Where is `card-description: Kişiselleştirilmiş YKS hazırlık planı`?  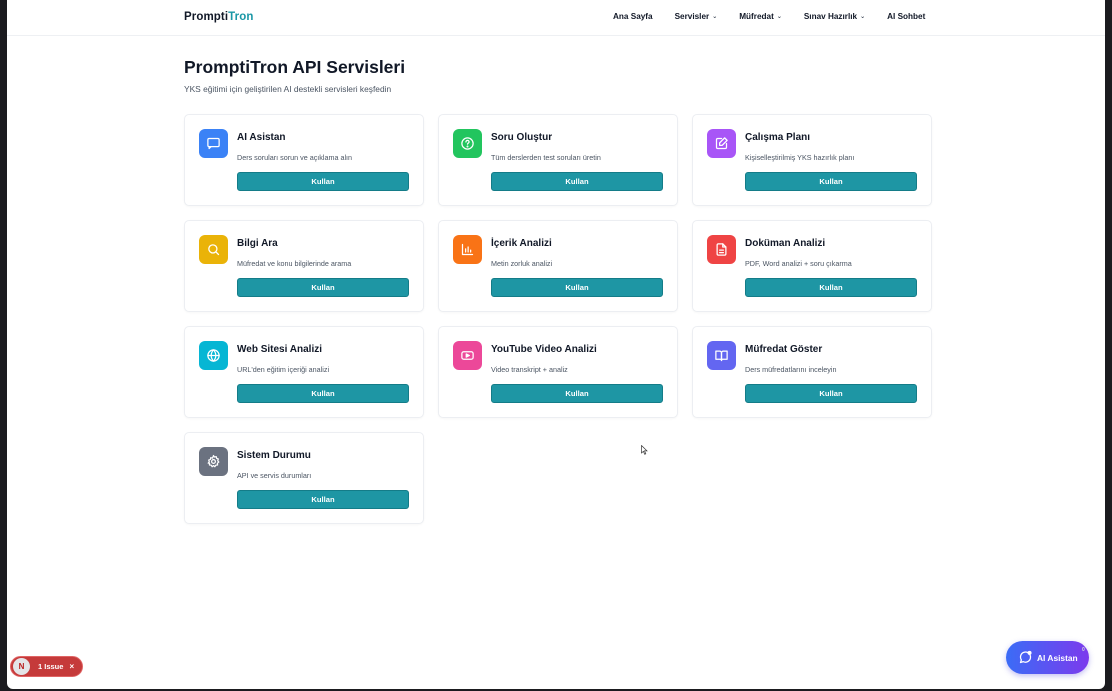
card-description: Kişiselleştirilmiş YKS hazırlık planı is located at coordinates (800, 157).